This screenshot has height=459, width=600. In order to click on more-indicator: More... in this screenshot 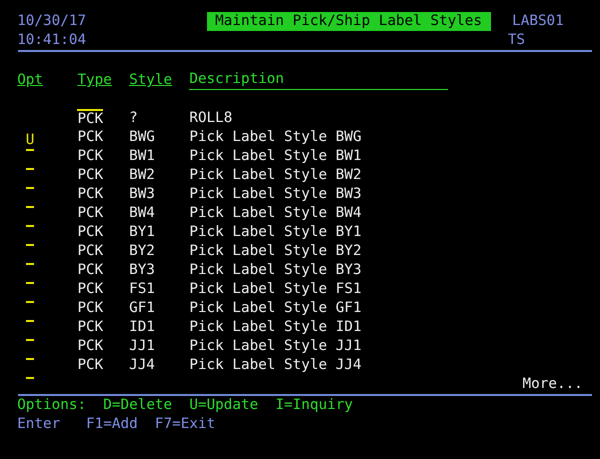, I will do `click(552, 384)`.